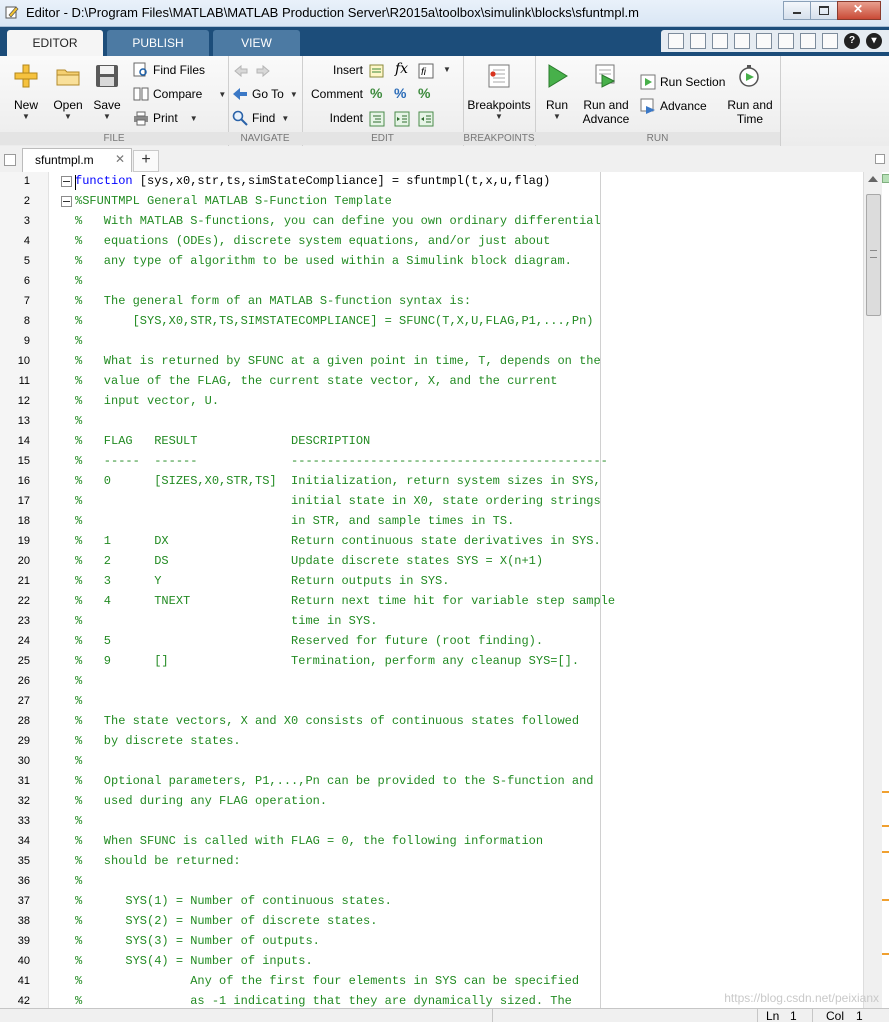  I want to click on code-line: 6%, so click(300, 281).